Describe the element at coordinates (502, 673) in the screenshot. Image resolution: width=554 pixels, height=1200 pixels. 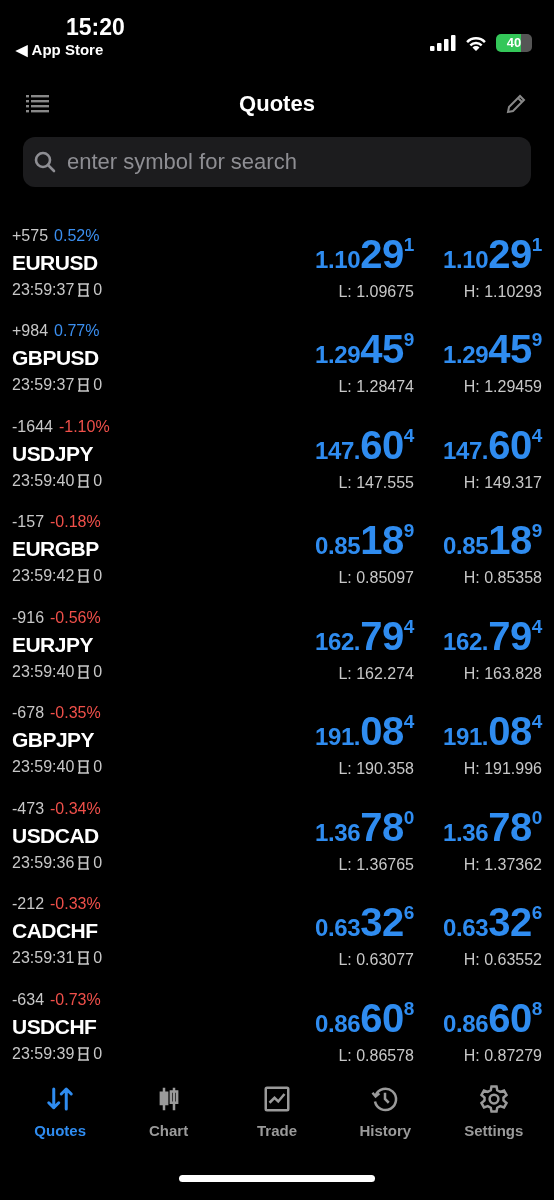
I see `high-price: H: 163.828` at that location.